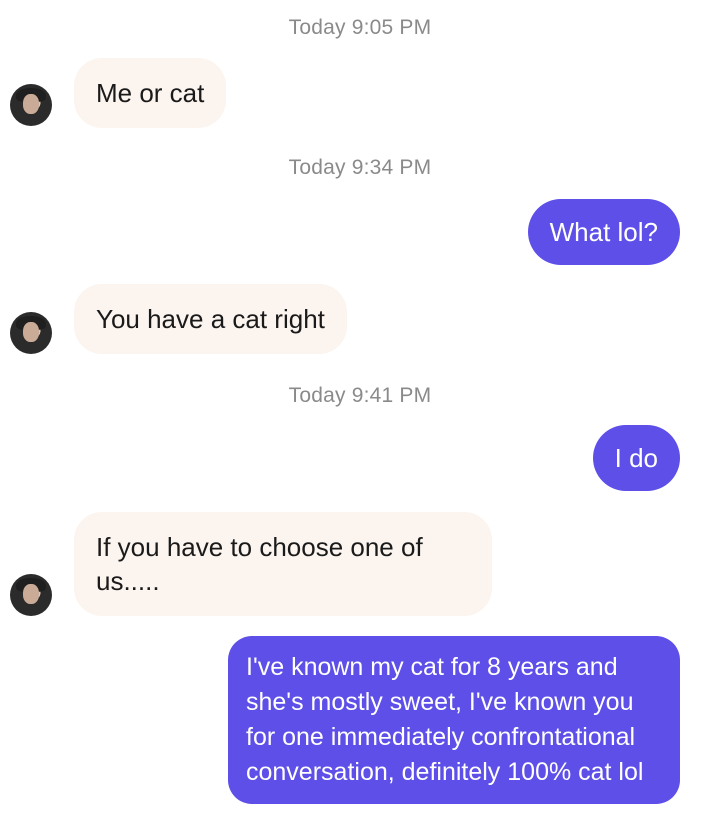 The height and width of the screenshot is (827, 720). I want to click on outgoing-message: I do, so click(636, 458).